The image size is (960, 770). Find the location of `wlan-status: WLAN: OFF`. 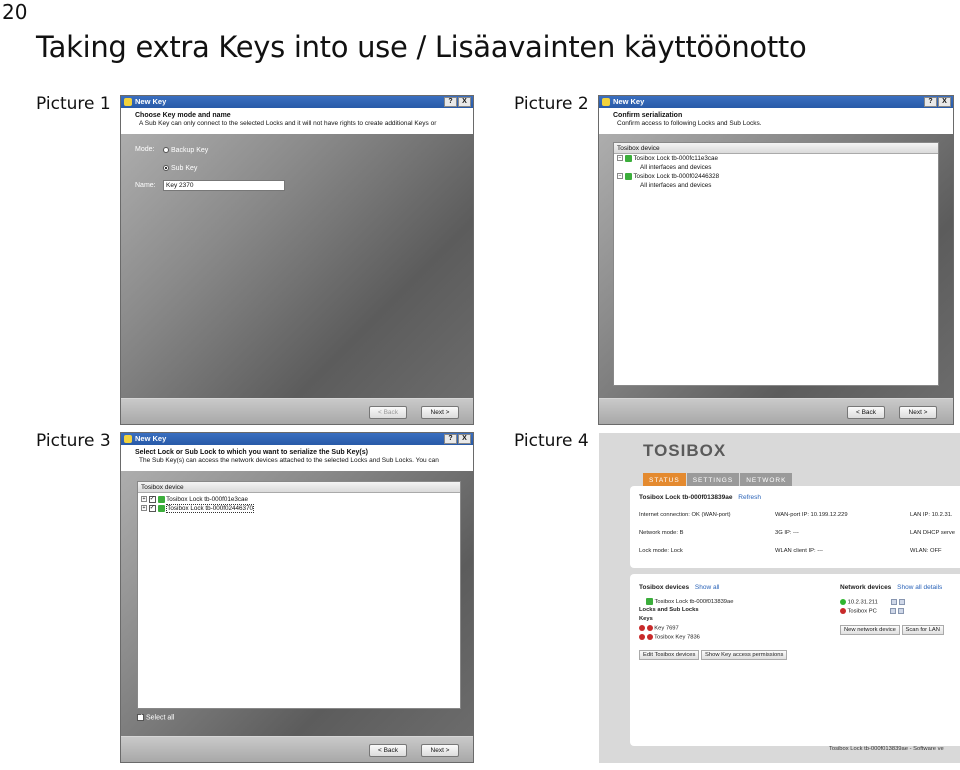

wlan-status: WLAN: OFF is located at coordinates (926, 551).